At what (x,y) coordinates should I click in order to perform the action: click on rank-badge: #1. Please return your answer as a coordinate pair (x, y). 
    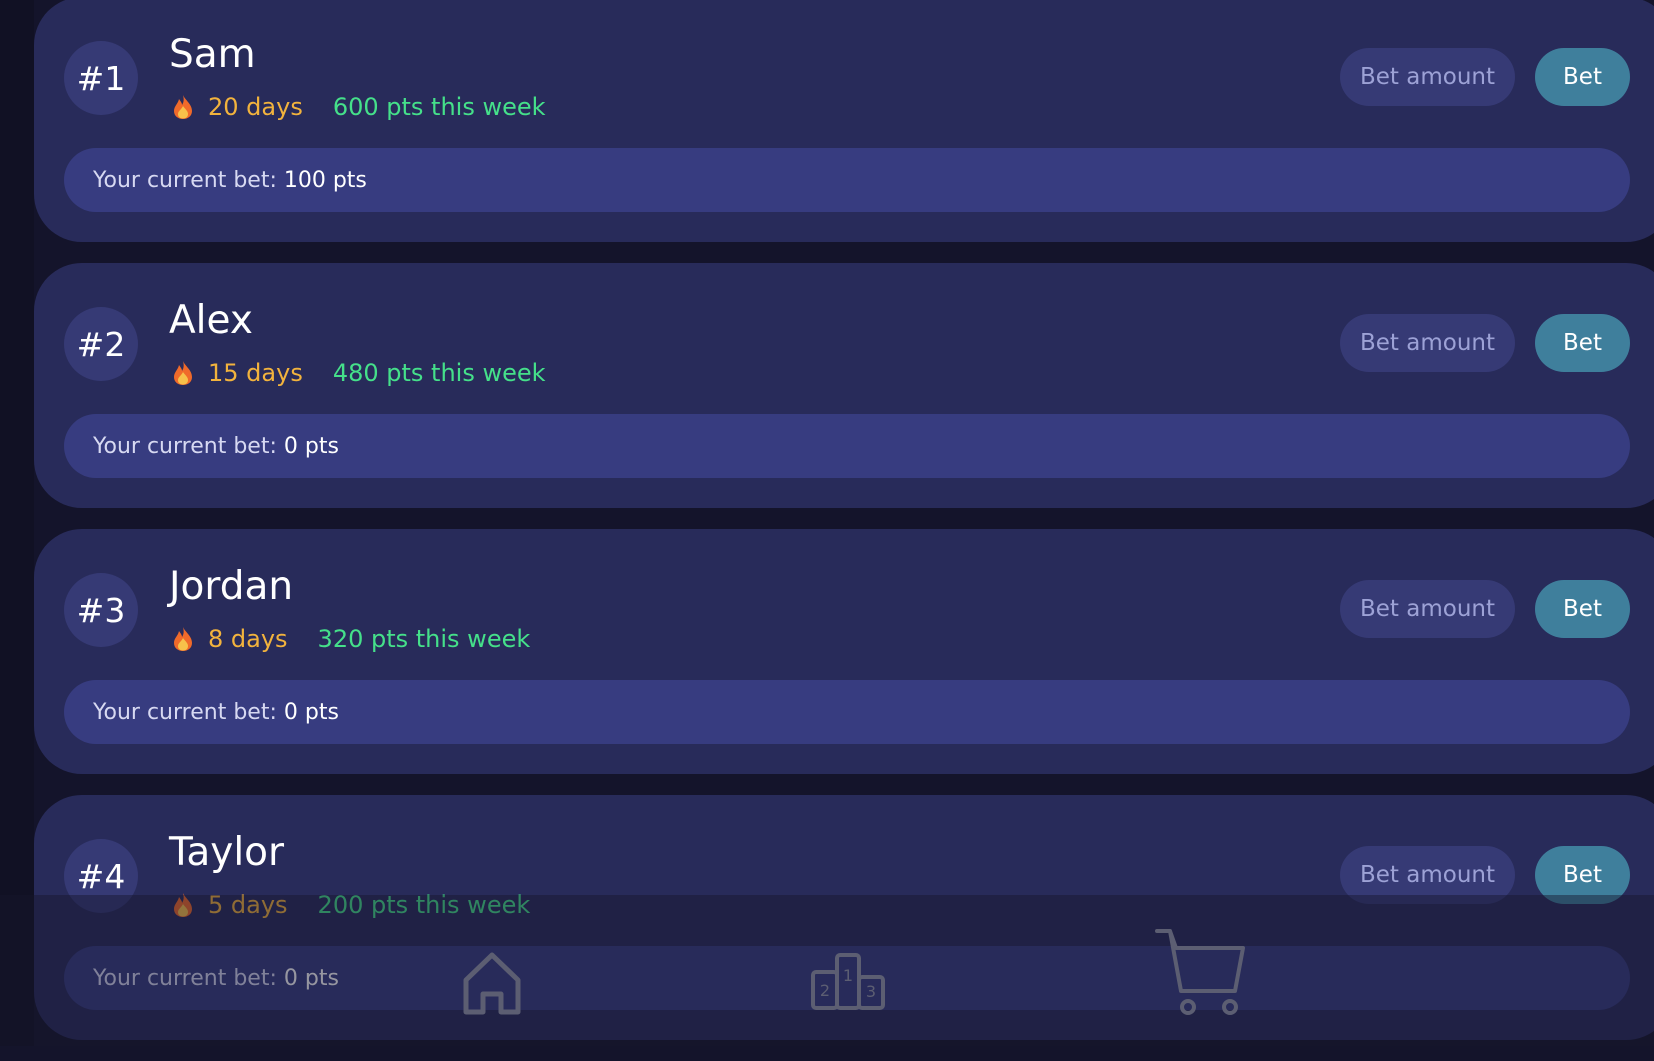
    Looking at the image, I should click on (101, 78).